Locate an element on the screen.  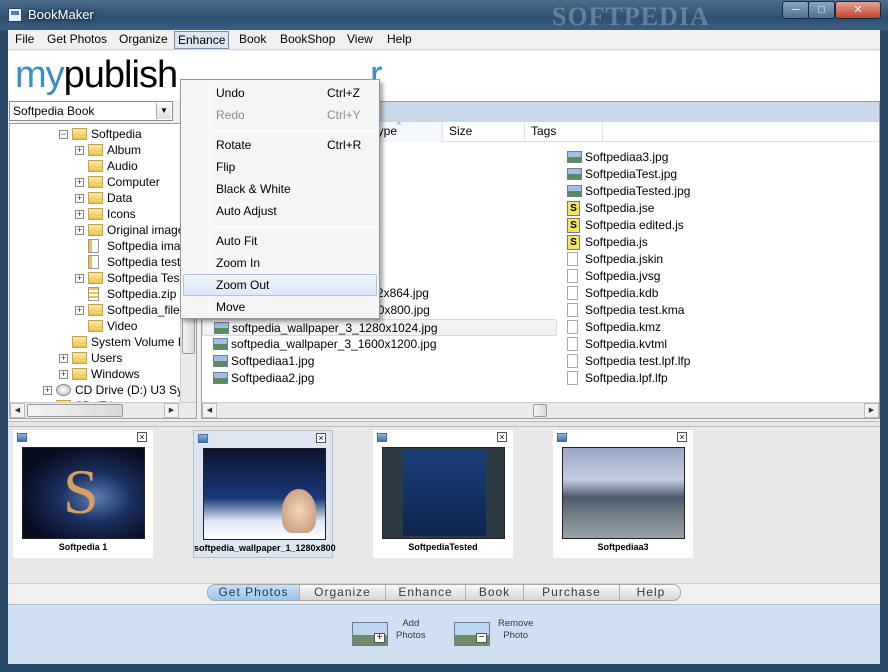
file-item: Softpedia.lpf.lfp is located at coordinates (681, 378).